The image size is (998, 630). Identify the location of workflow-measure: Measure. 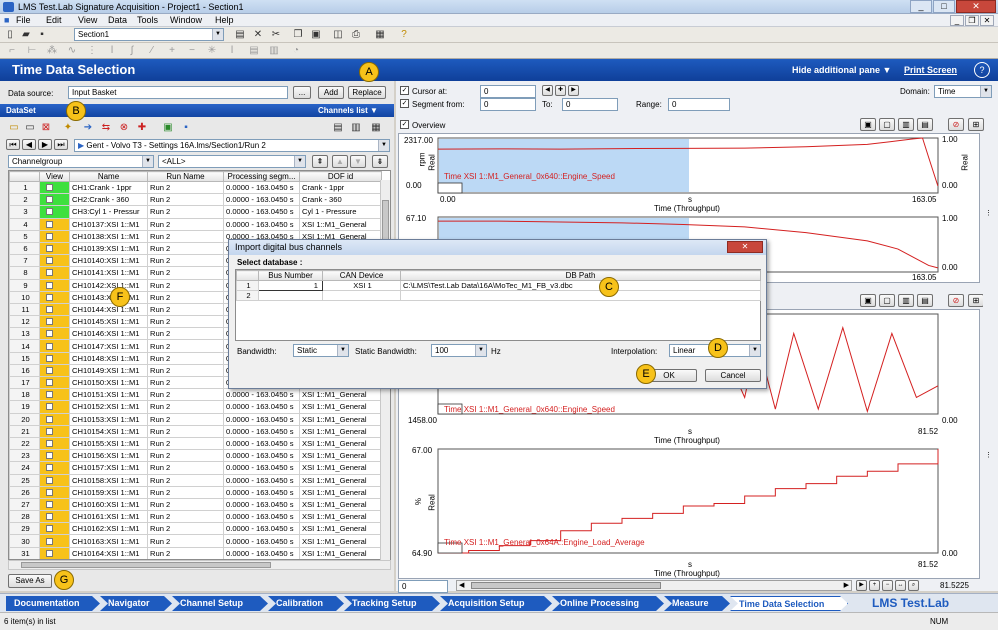
(697, 603).